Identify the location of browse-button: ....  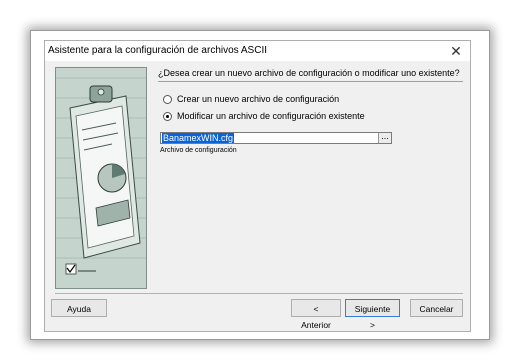
(384, 137).